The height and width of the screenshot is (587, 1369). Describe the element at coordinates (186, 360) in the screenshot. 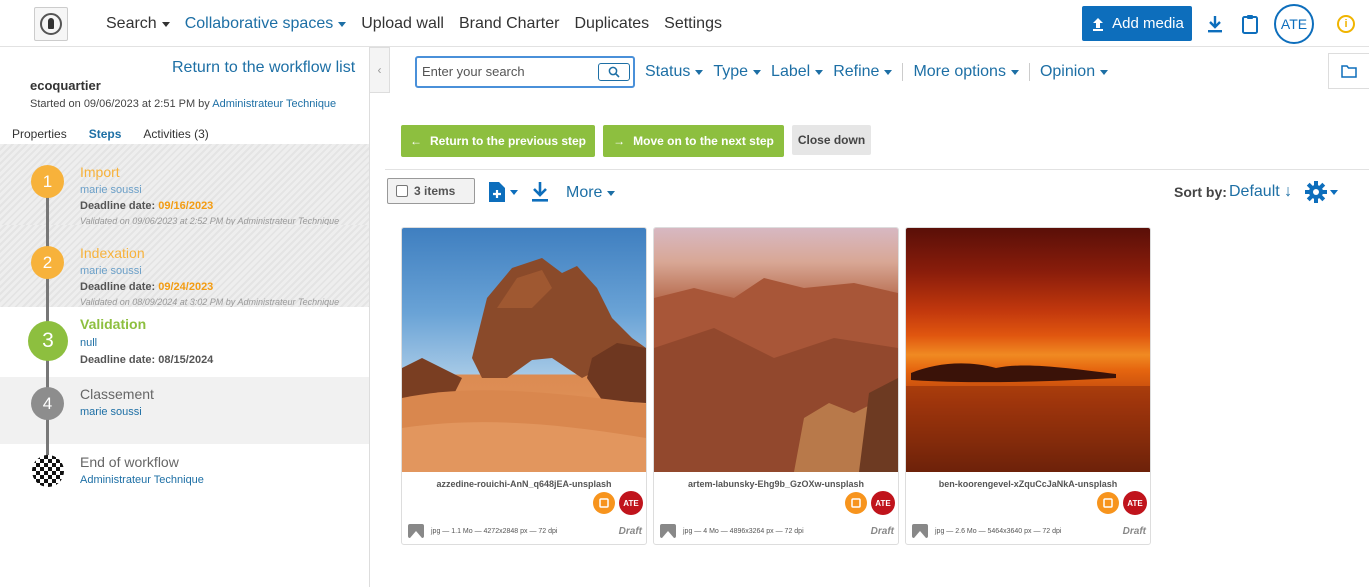

I see `deadline-value: 08/15/2024` at that location.